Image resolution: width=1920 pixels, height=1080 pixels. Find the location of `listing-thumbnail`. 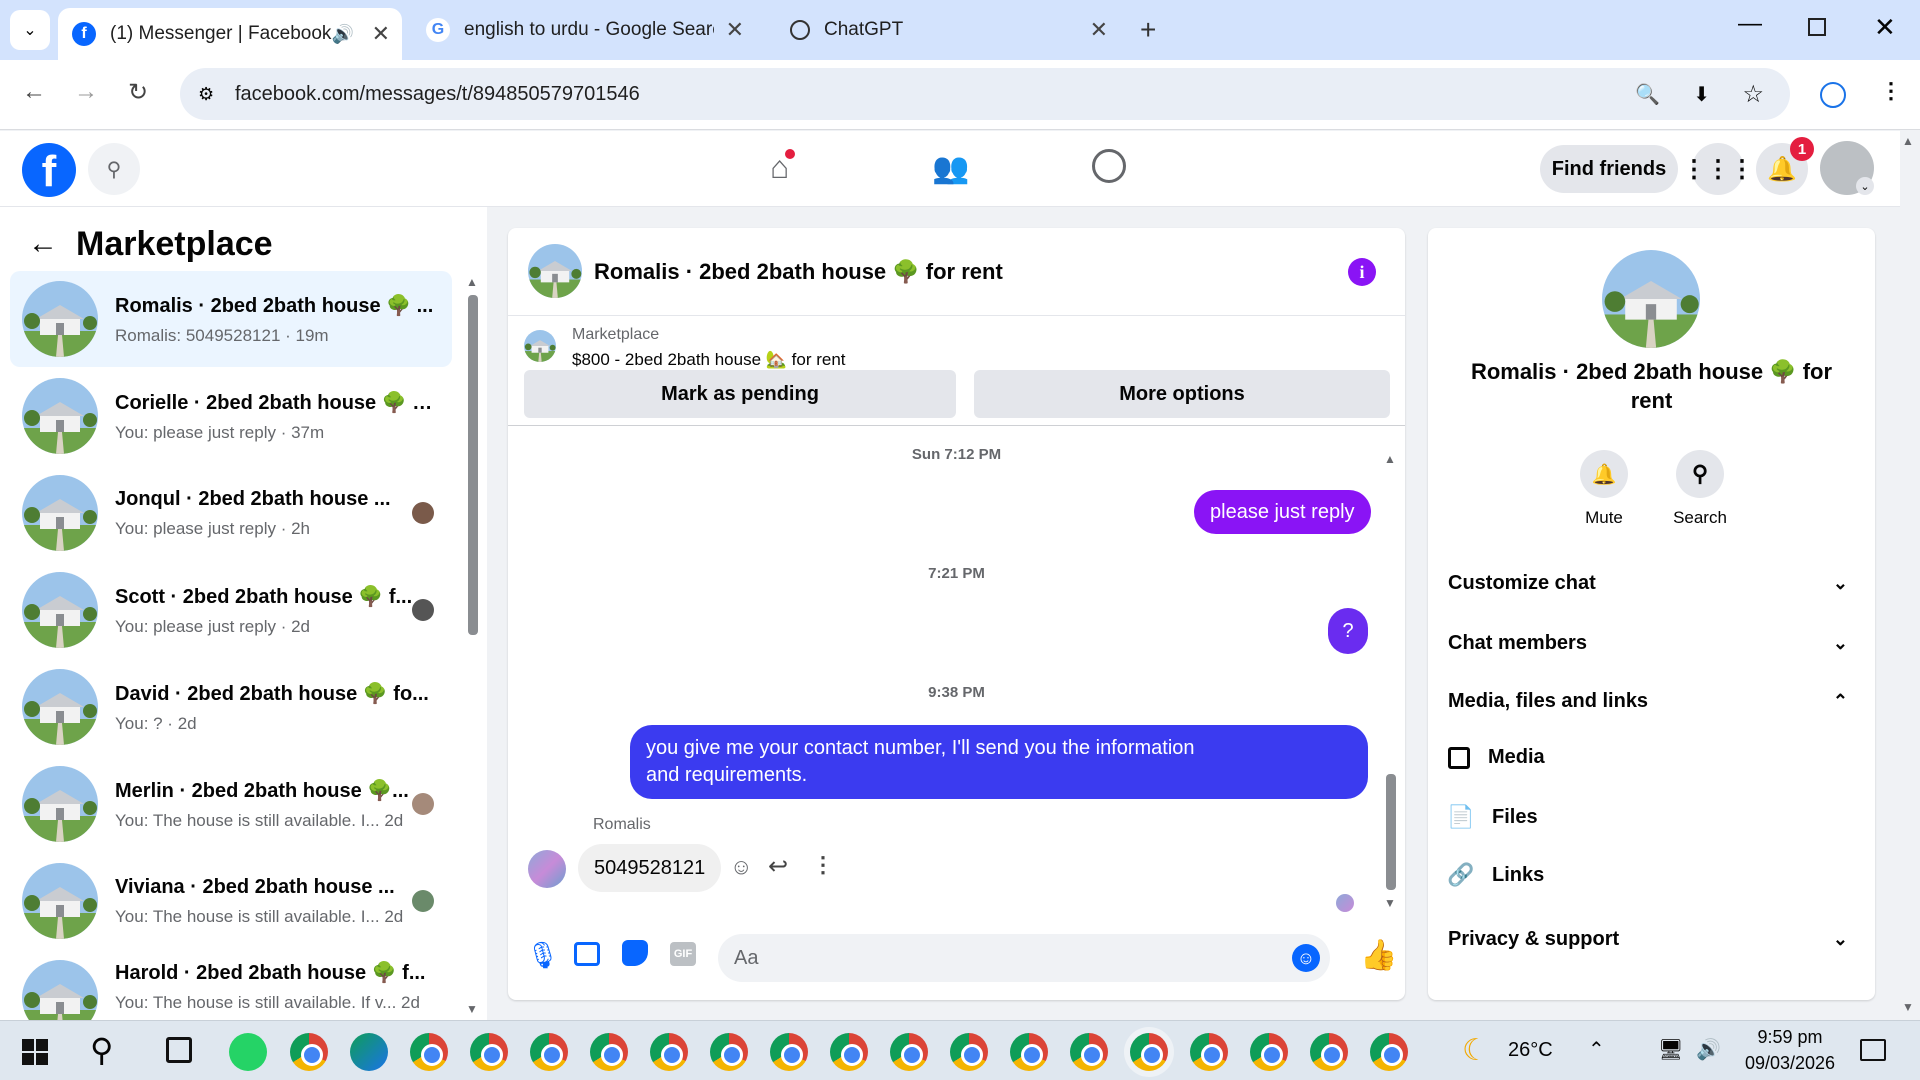

listing-thumbnail is located at coordinates (540, 346).